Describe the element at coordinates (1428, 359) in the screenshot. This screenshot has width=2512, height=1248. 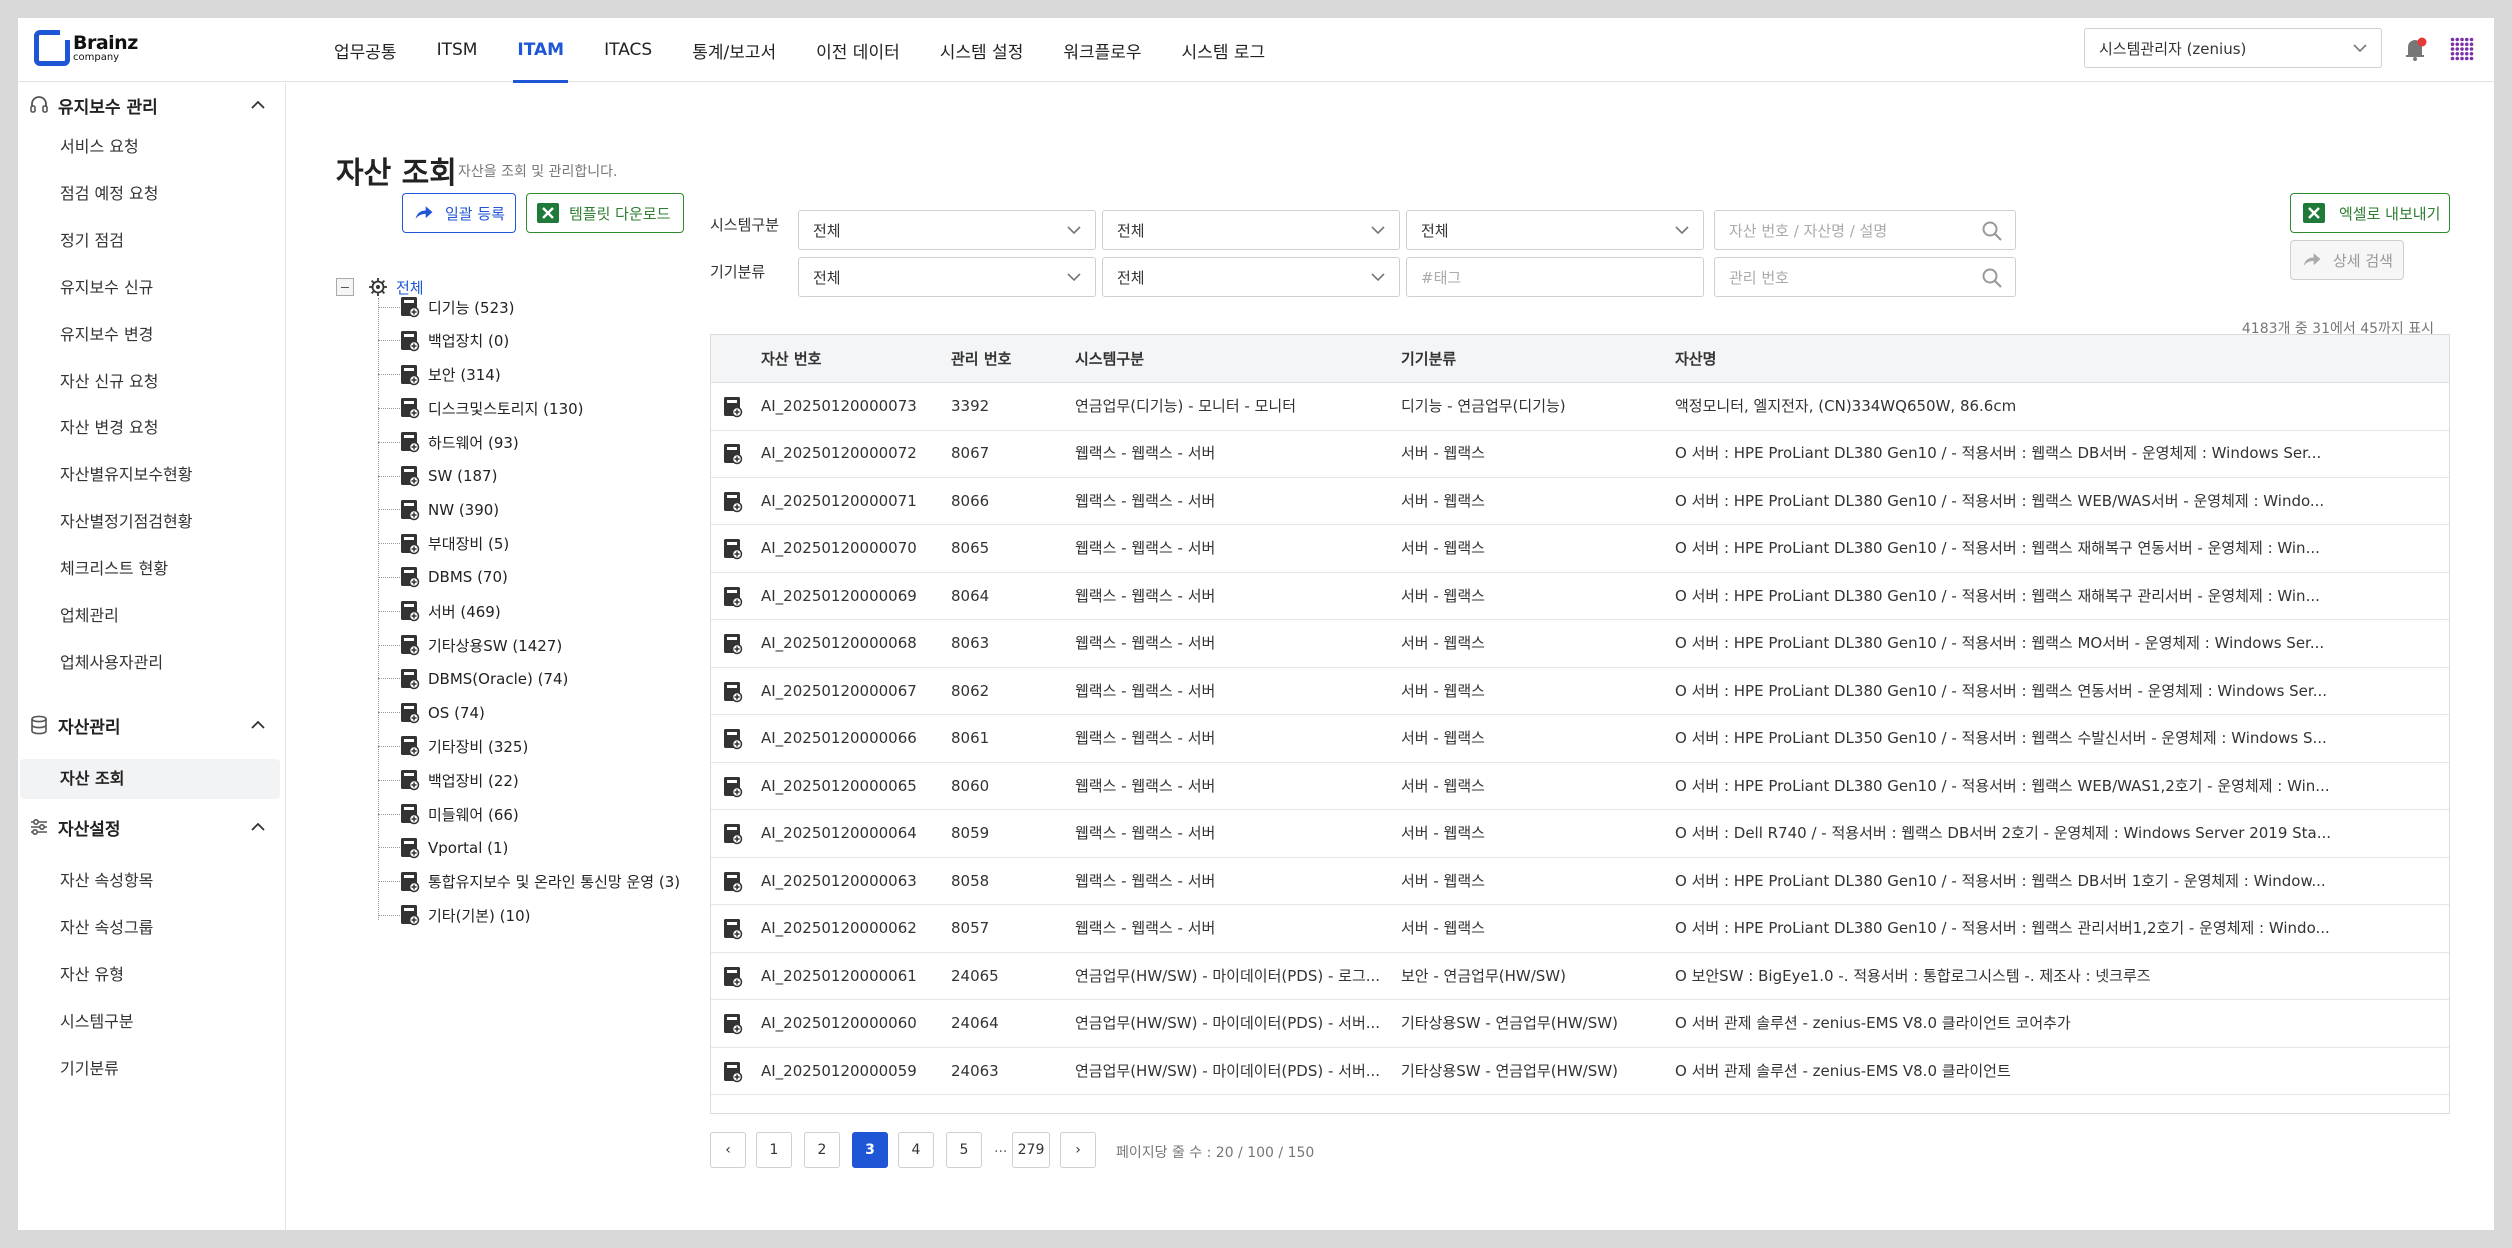
I see `col-device: 기기분류` at that location.